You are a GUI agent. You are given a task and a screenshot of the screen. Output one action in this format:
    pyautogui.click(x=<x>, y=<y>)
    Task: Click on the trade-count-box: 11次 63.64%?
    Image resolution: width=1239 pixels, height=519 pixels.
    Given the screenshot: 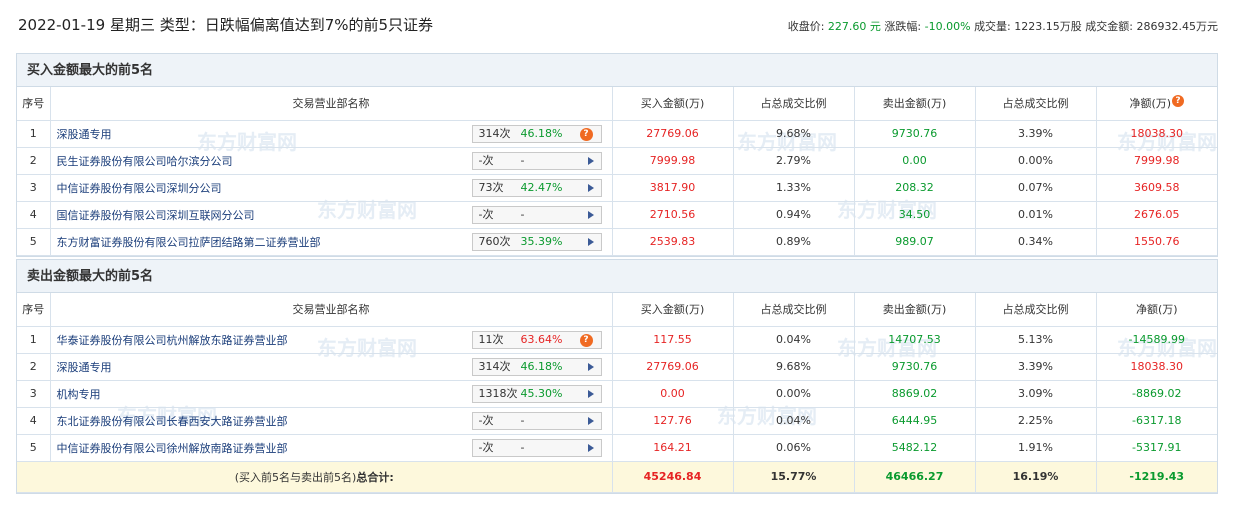 What is the action you would take?
    pyautogui.click(x=536, y=339)
    